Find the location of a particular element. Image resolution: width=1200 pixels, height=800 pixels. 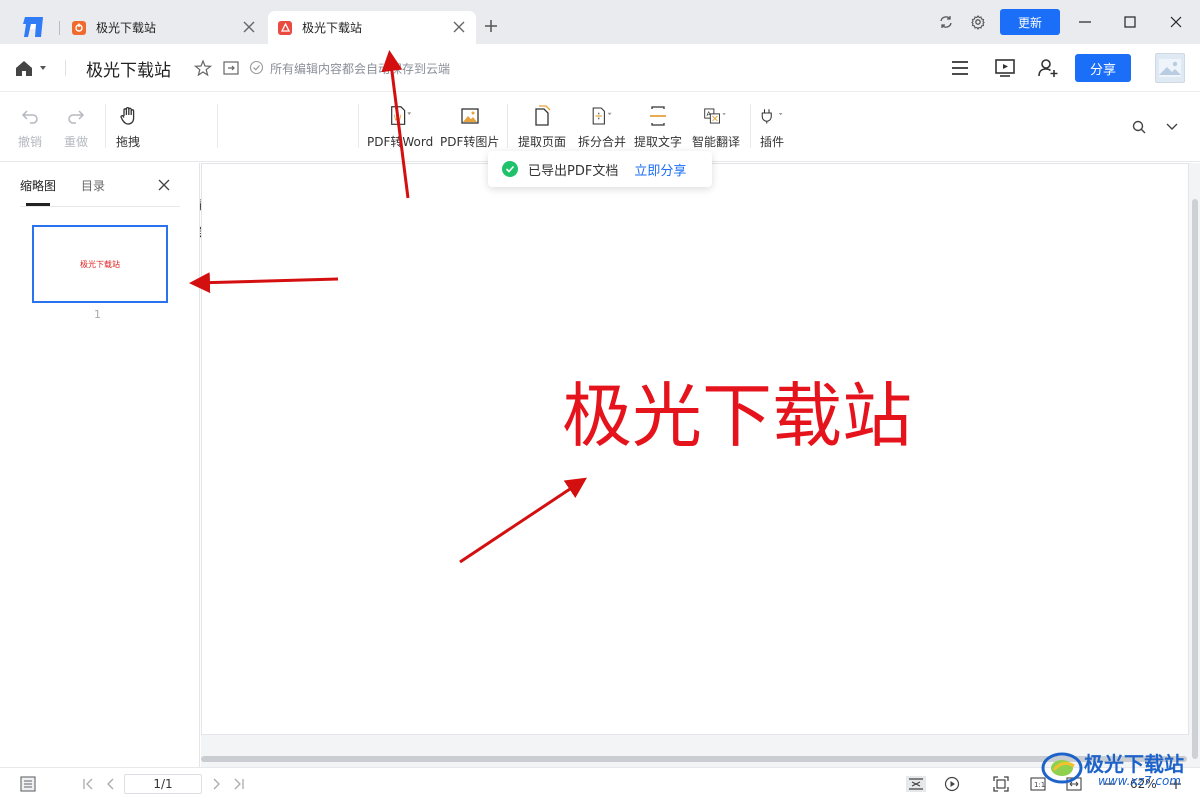

last-page-icon is located at coordinates (239, 784).